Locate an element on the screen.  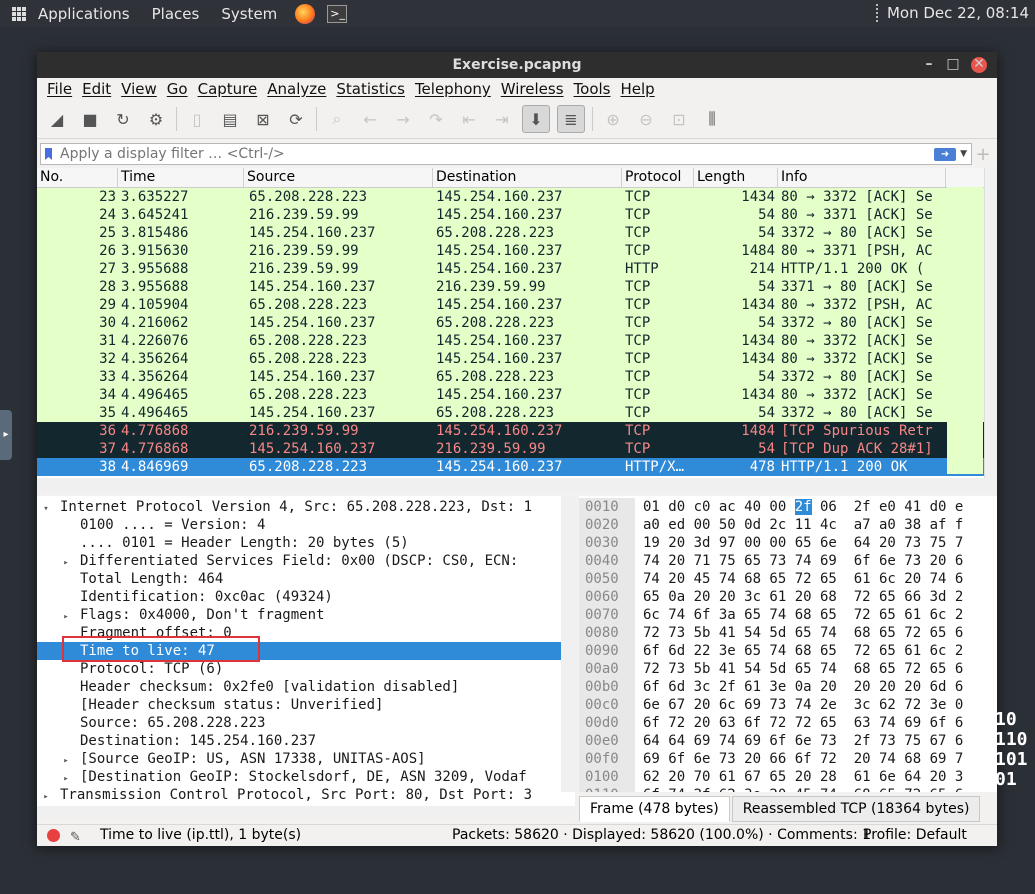
expand-arrow-icon: ▾ is located at coordinates (46, 509).